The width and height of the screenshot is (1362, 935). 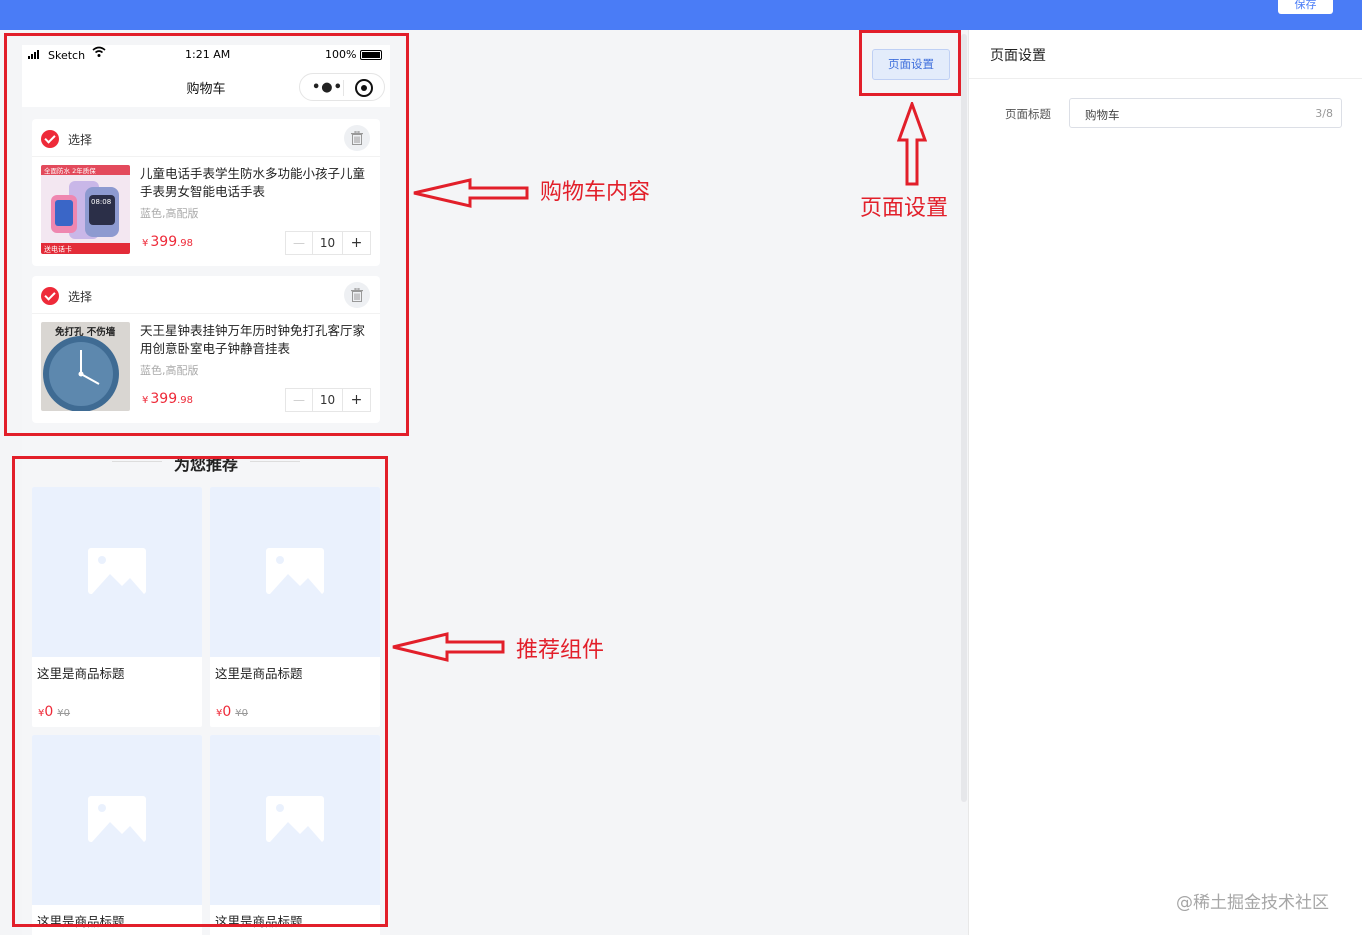 I want to click on page-title-label: 页面标题, so click(x=1028, y=114).